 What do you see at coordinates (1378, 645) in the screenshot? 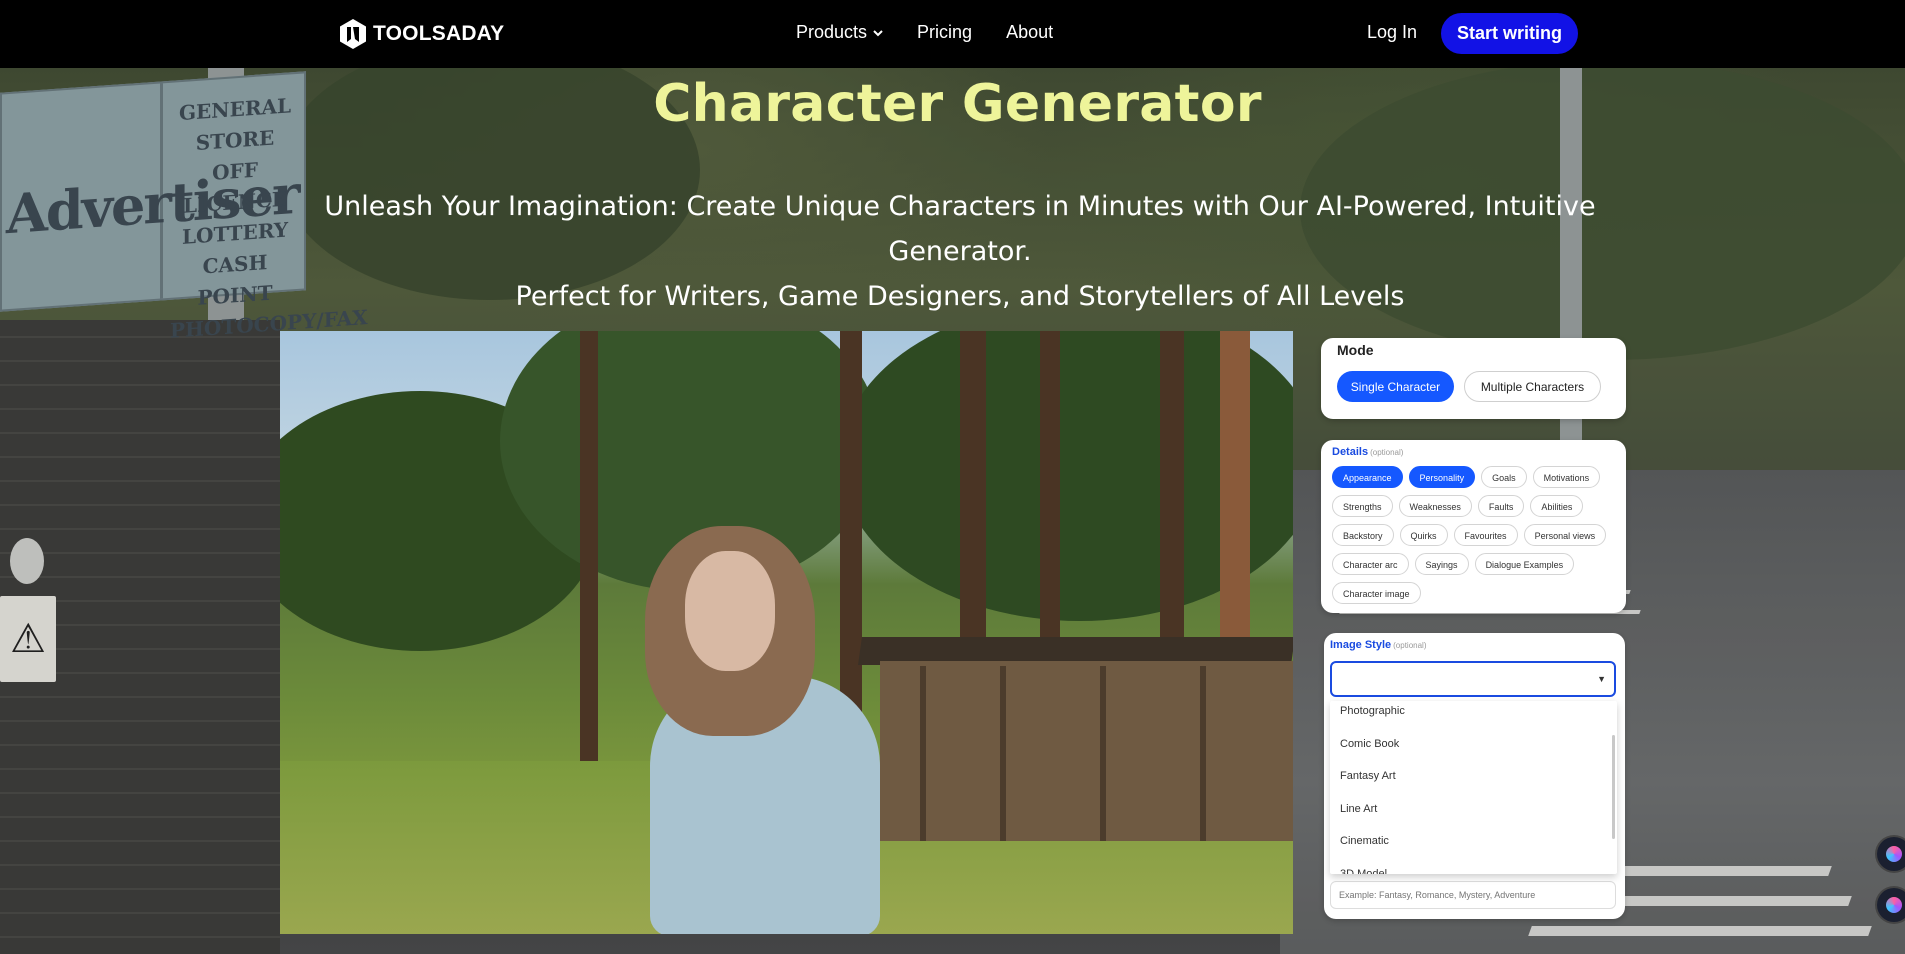
I see `image-style-label: Image Style (optional)` at bounding box center [1378, 645].